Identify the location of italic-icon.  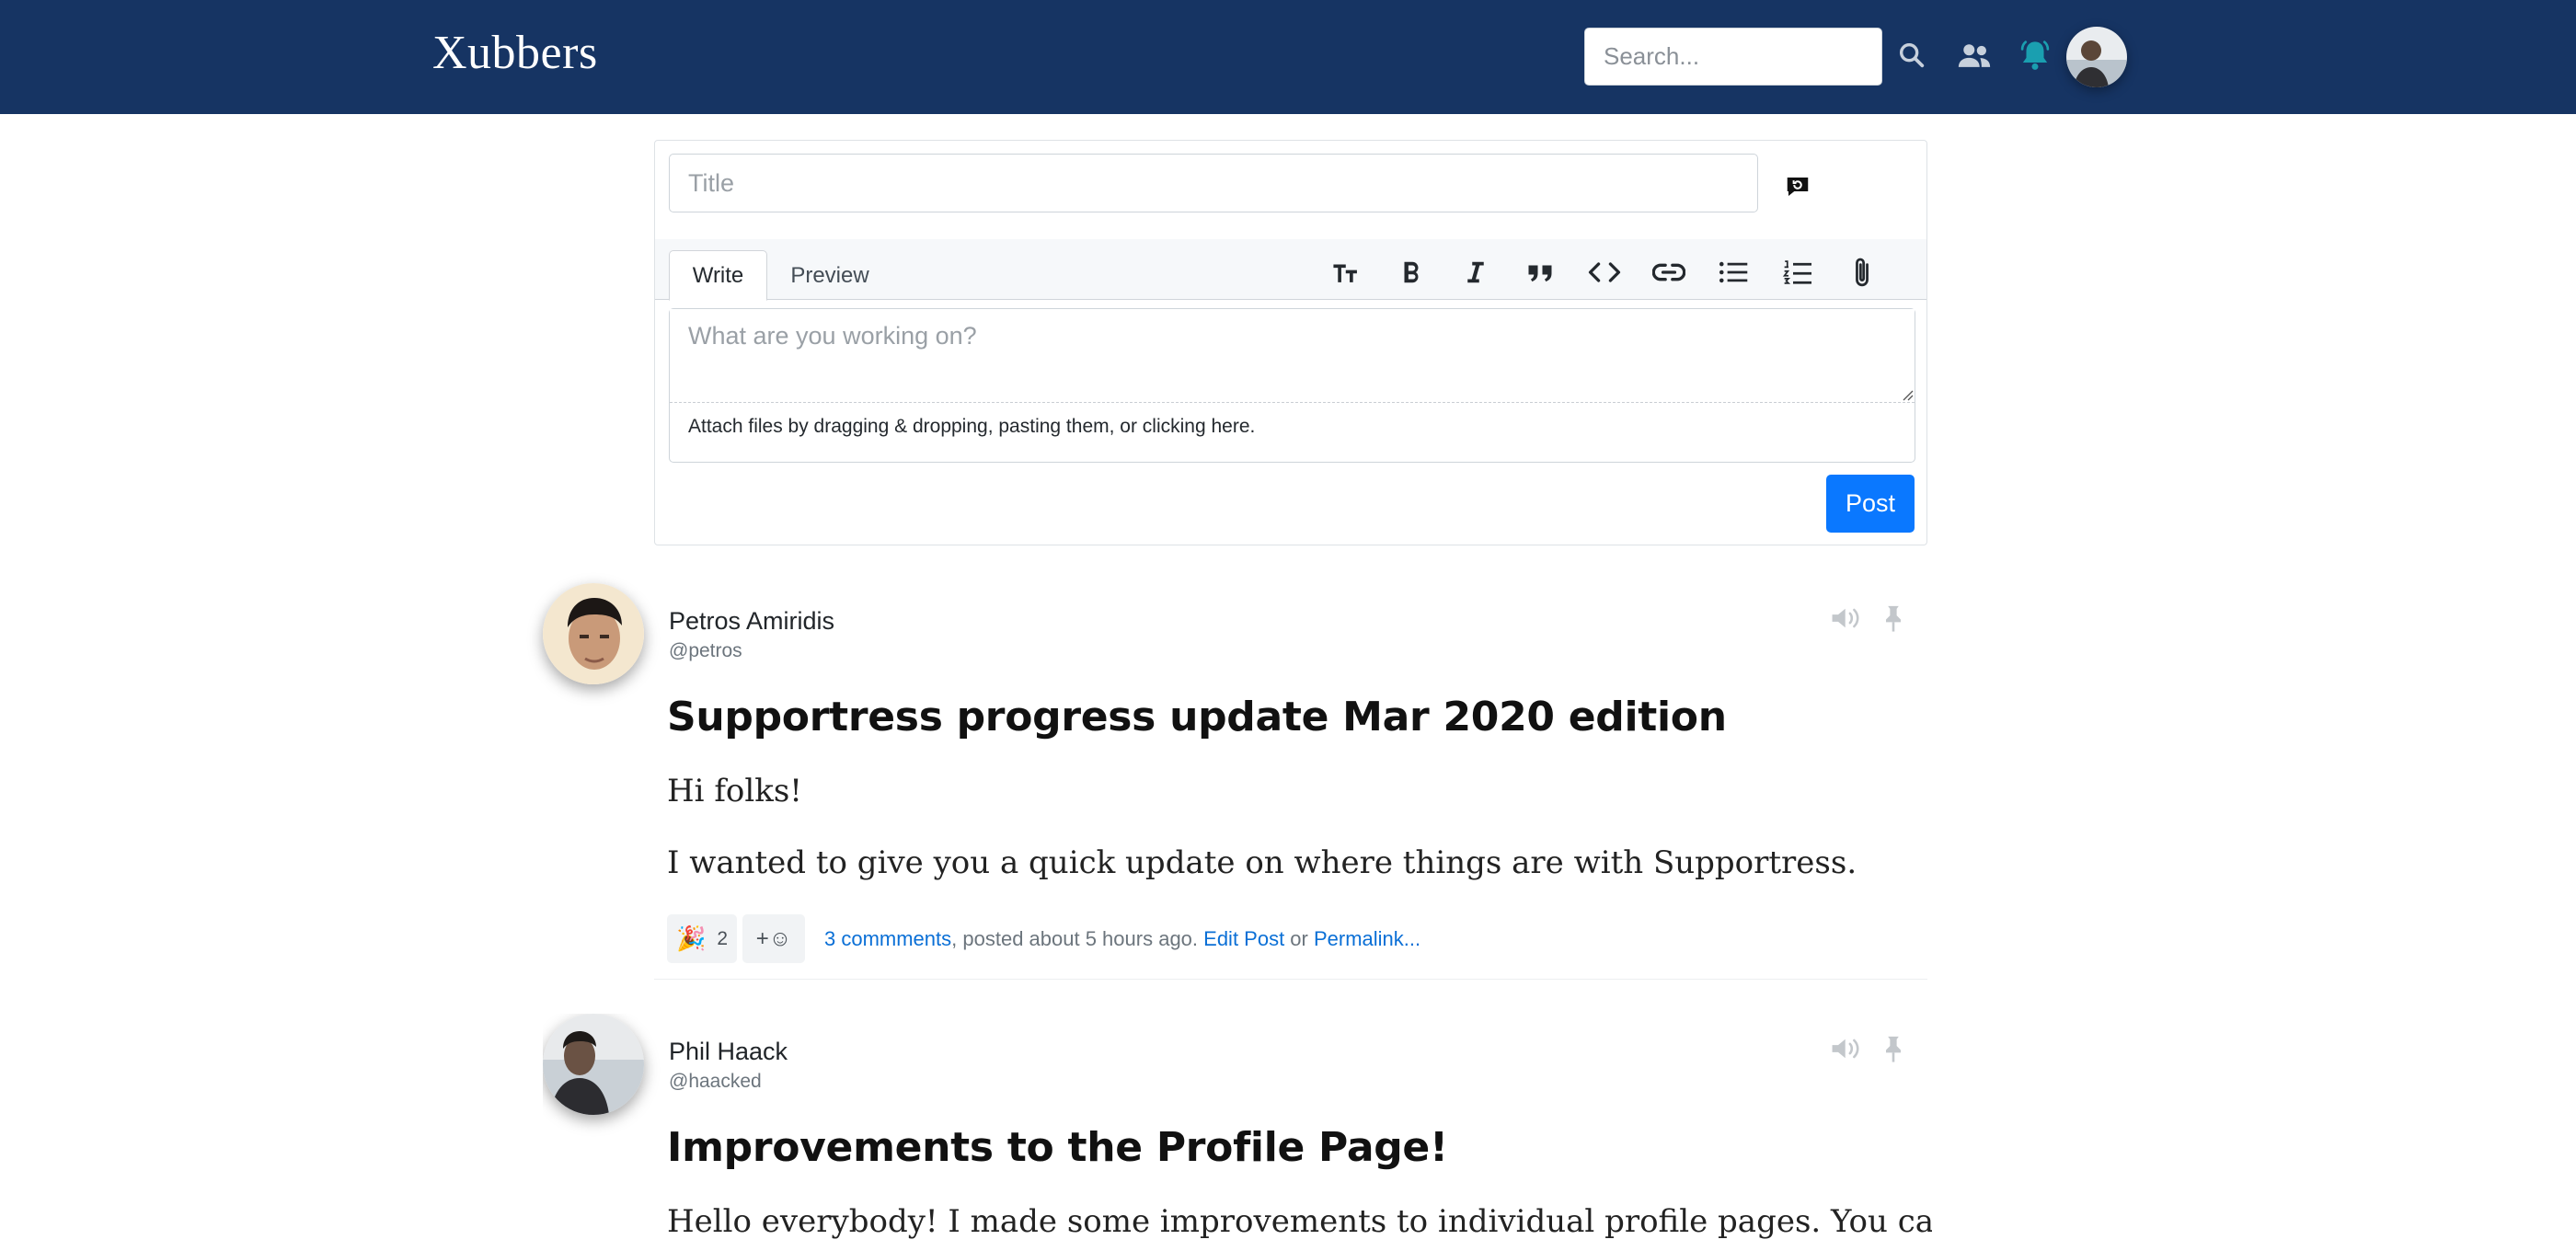
(1475, 272).